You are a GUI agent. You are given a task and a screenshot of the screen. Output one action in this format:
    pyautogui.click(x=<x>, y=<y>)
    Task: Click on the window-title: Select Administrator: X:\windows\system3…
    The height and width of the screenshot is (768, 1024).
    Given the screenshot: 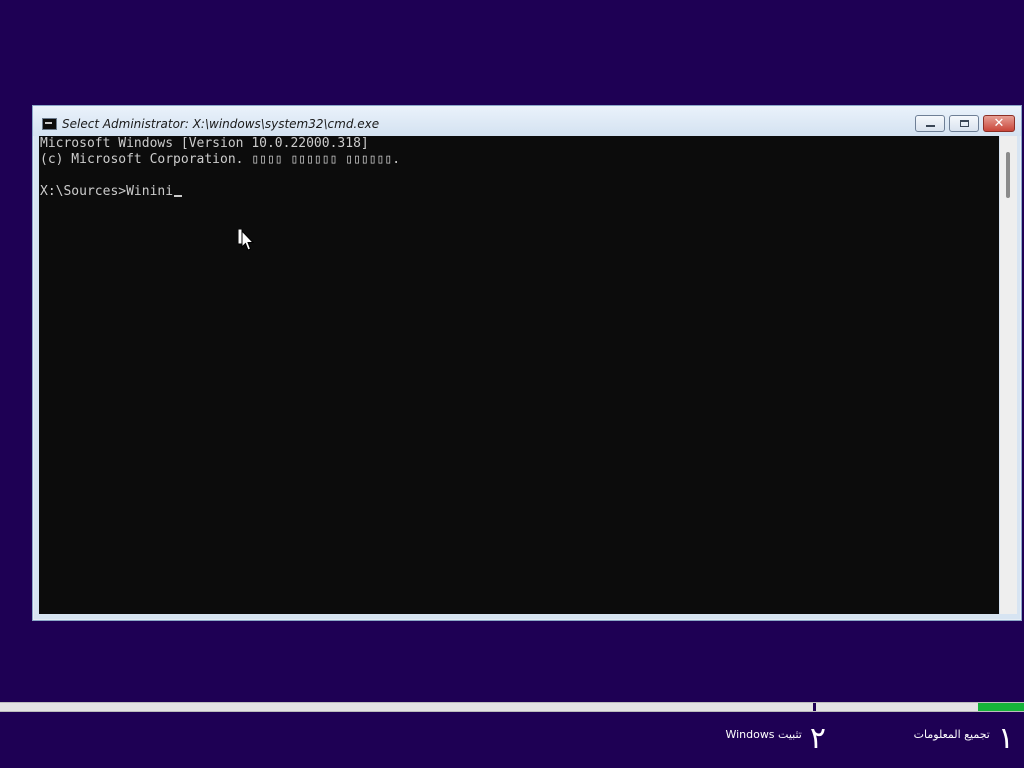 What is the action you would take?
    pyautogui.click(x=221, y=124)
    